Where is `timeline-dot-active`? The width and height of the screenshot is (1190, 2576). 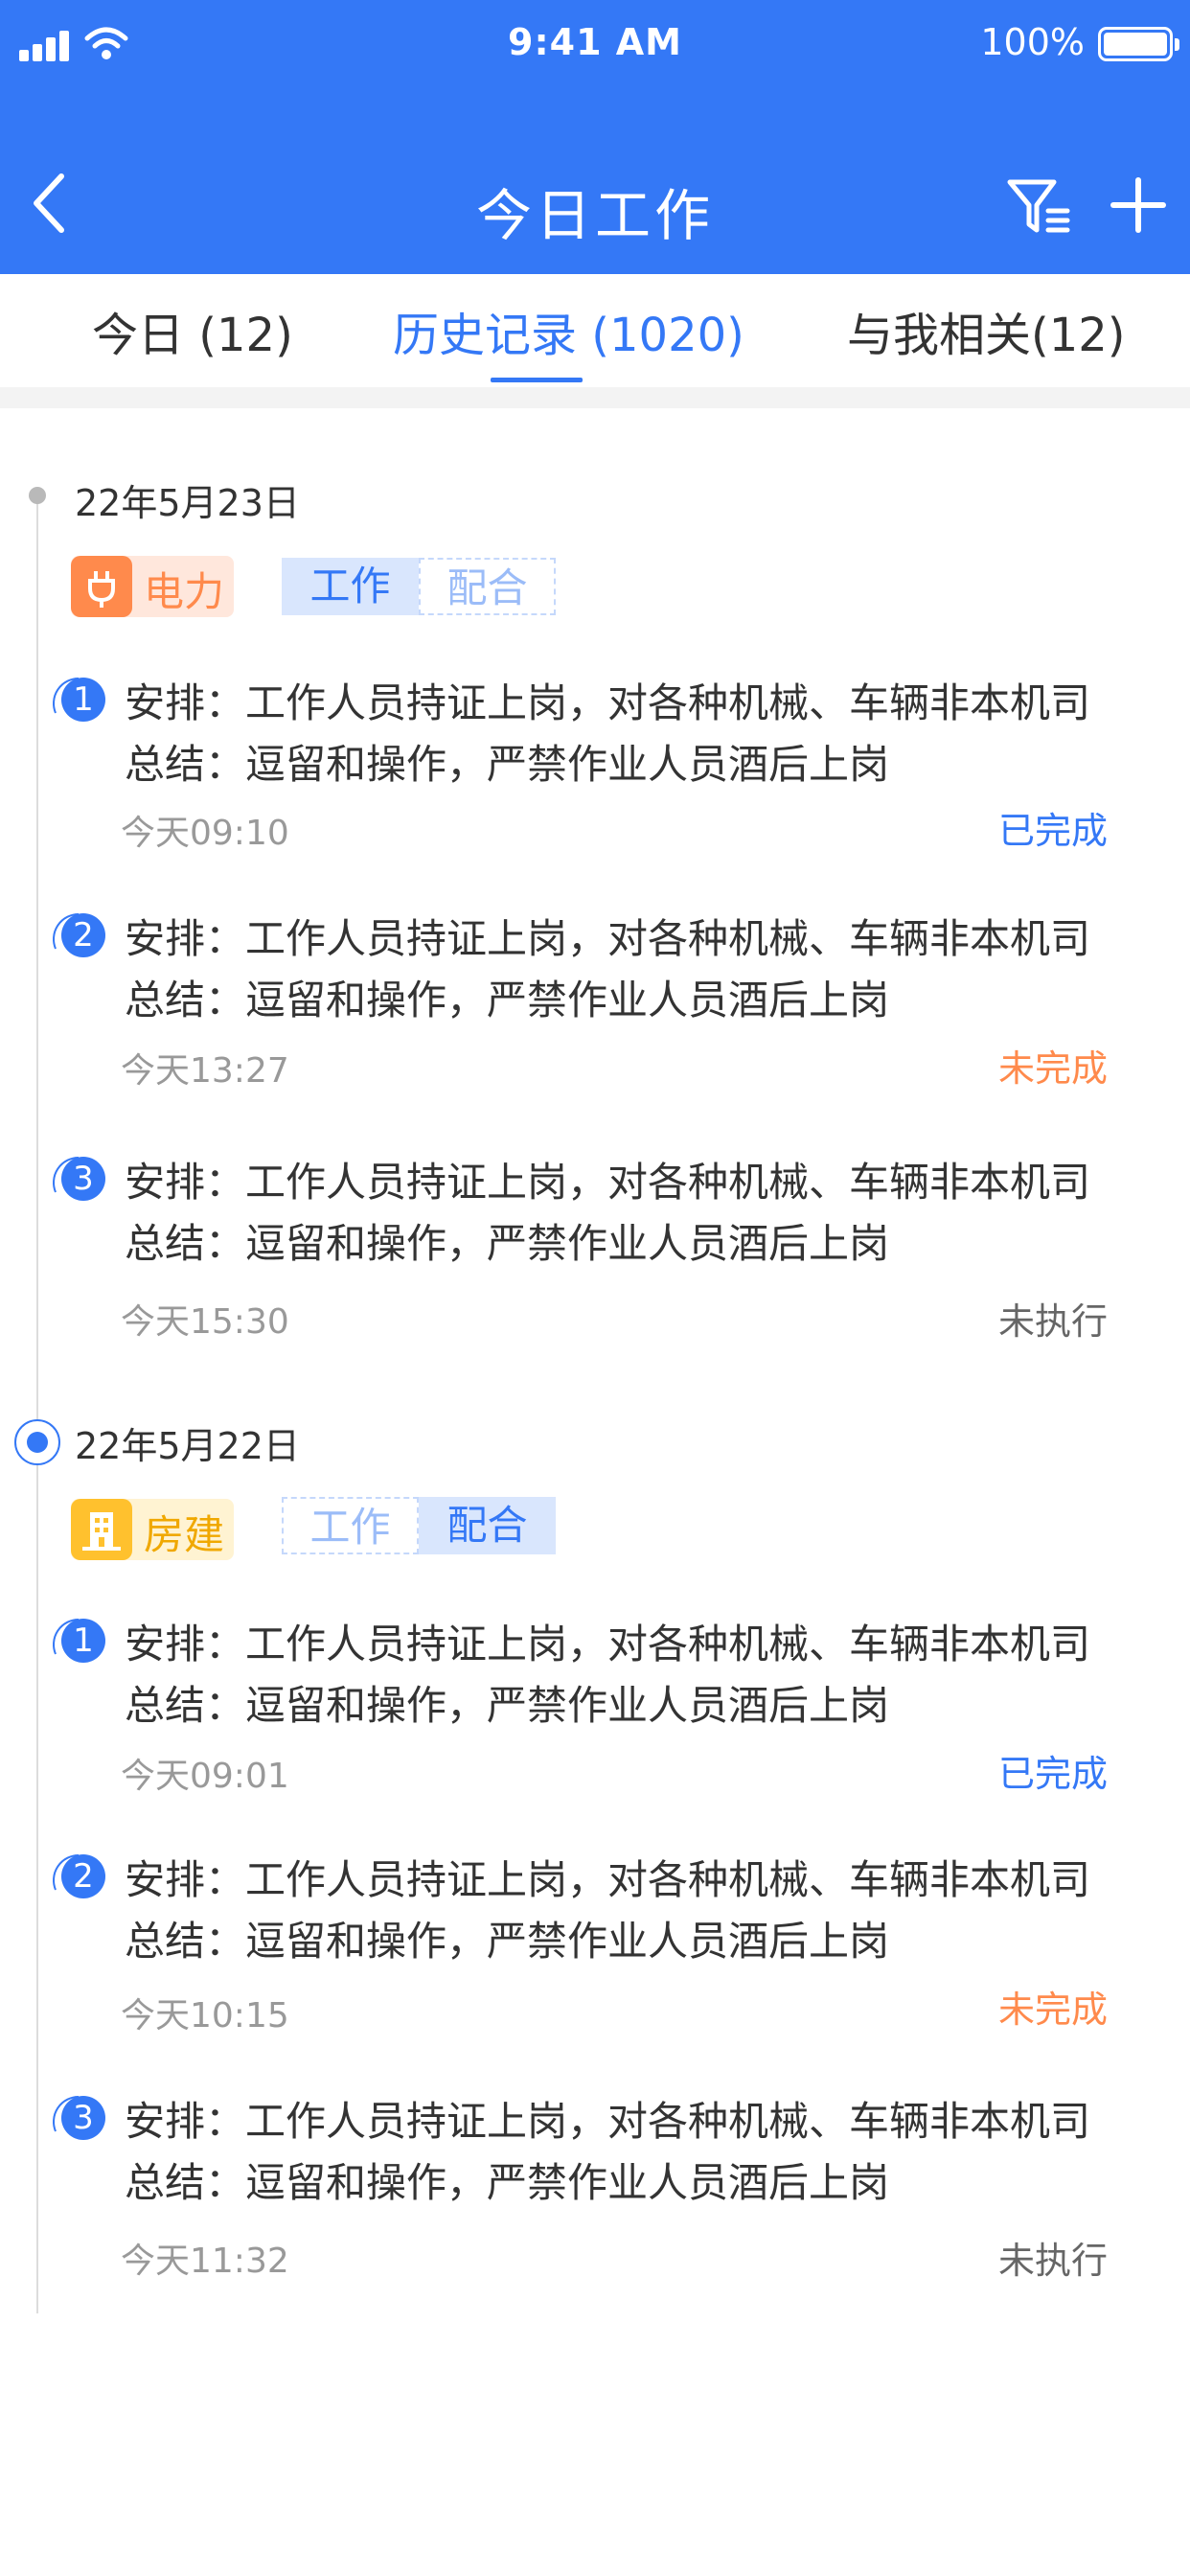
timeline-dot-active is located at coordinates (37, 1442).